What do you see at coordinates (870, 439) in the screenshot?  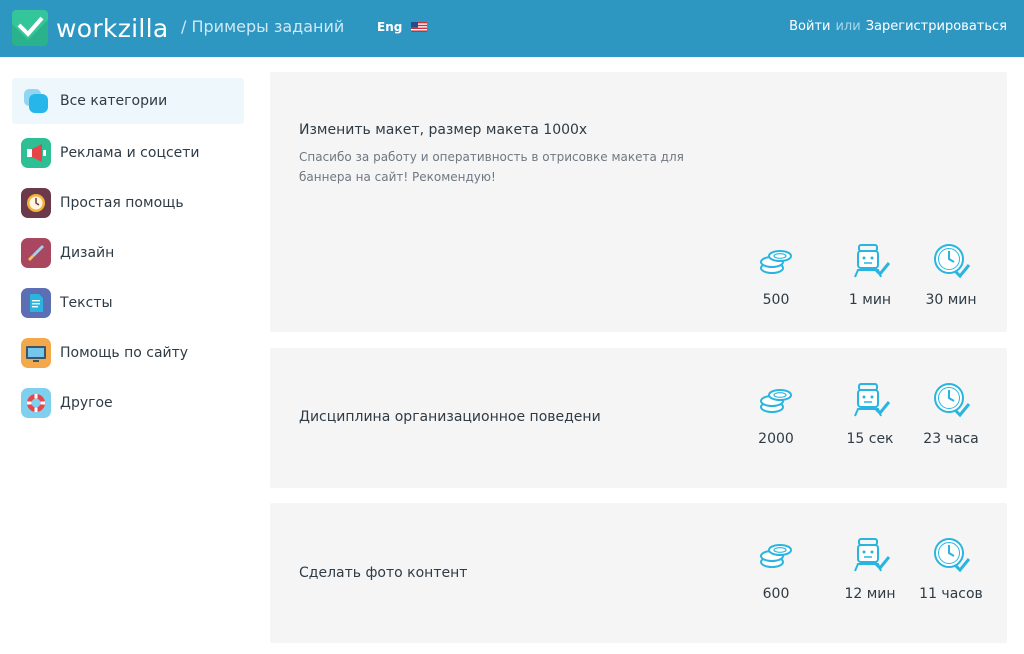 I see `response-value: 15 сек` at bounding box center [870, 439].